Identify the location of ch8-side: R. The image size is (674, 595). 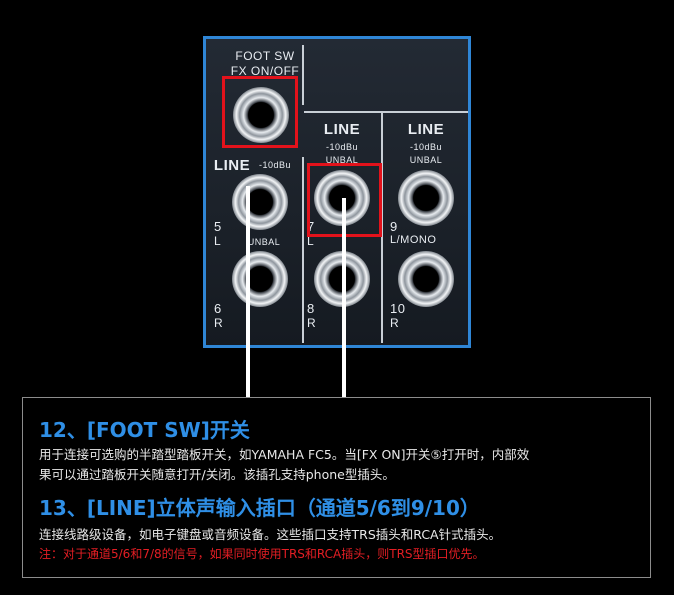
(312, 323).